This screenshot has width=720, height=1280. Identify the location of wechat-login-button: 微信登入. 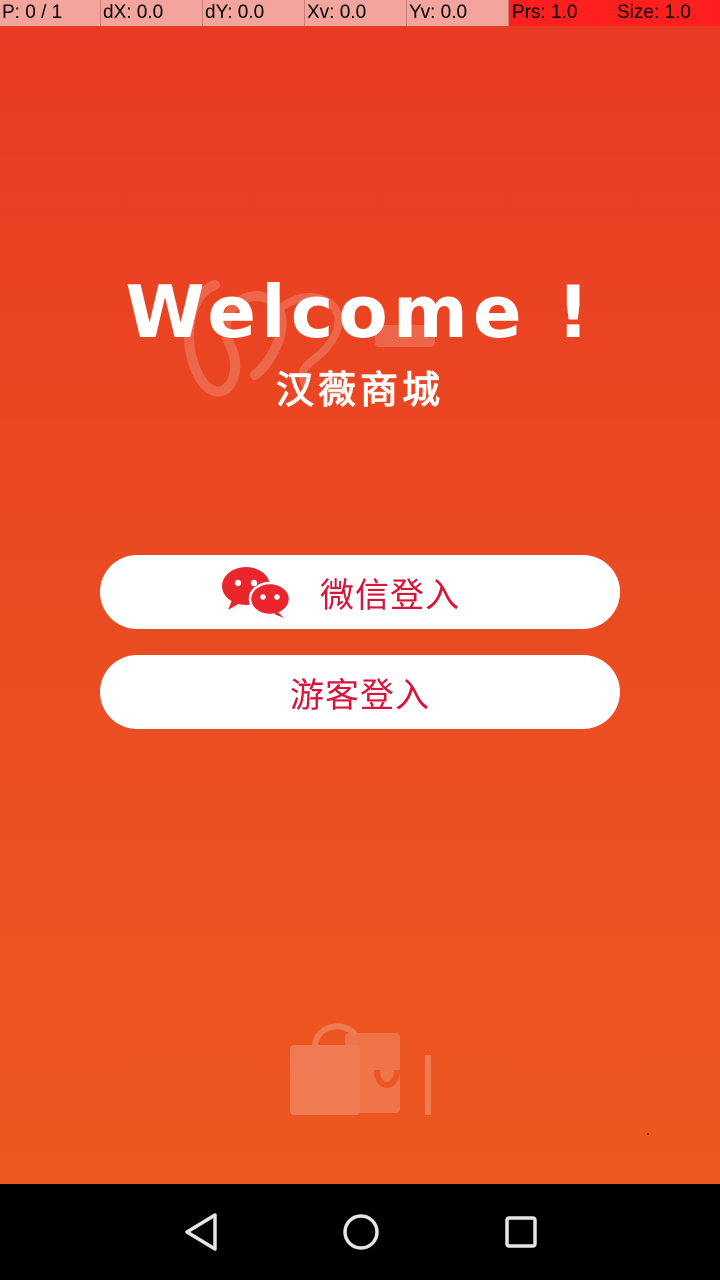
(360, 592).